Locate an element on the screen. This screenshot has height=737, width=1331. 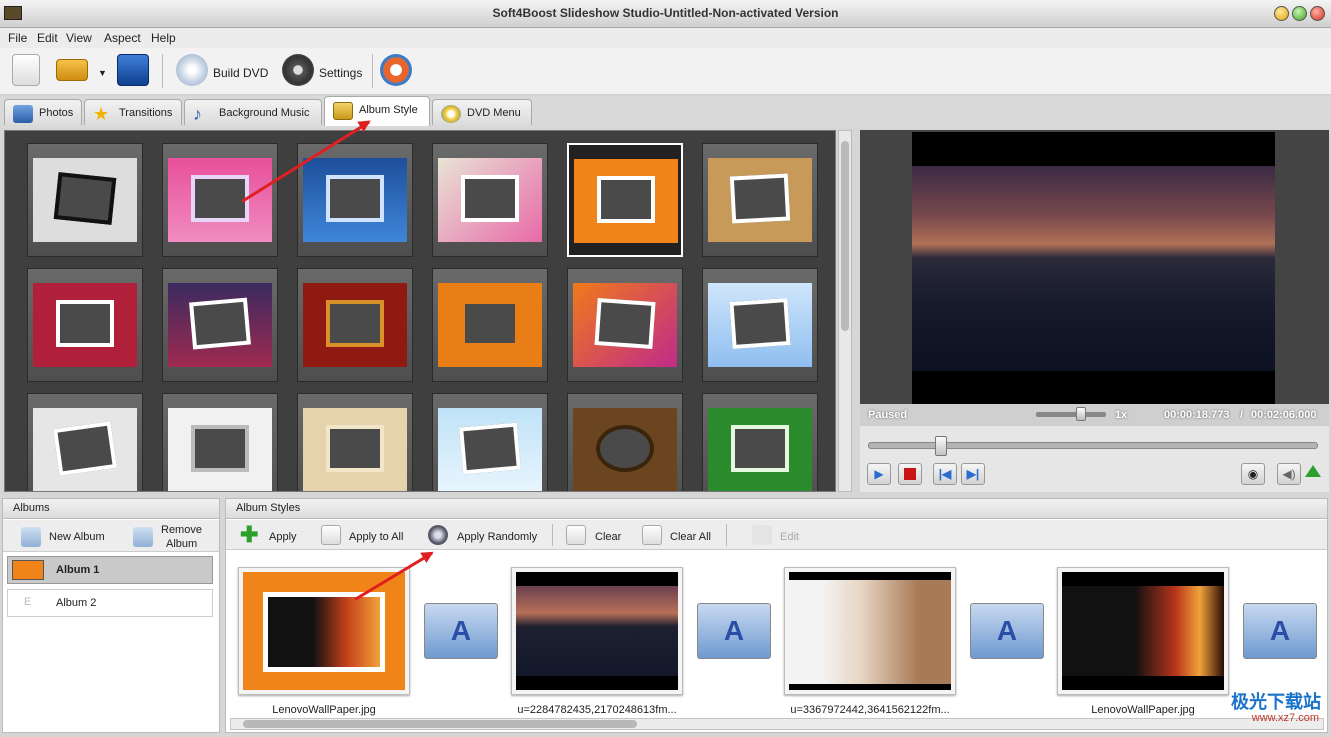
menu-aspect: Aspect is located at coordinates (122, 38).